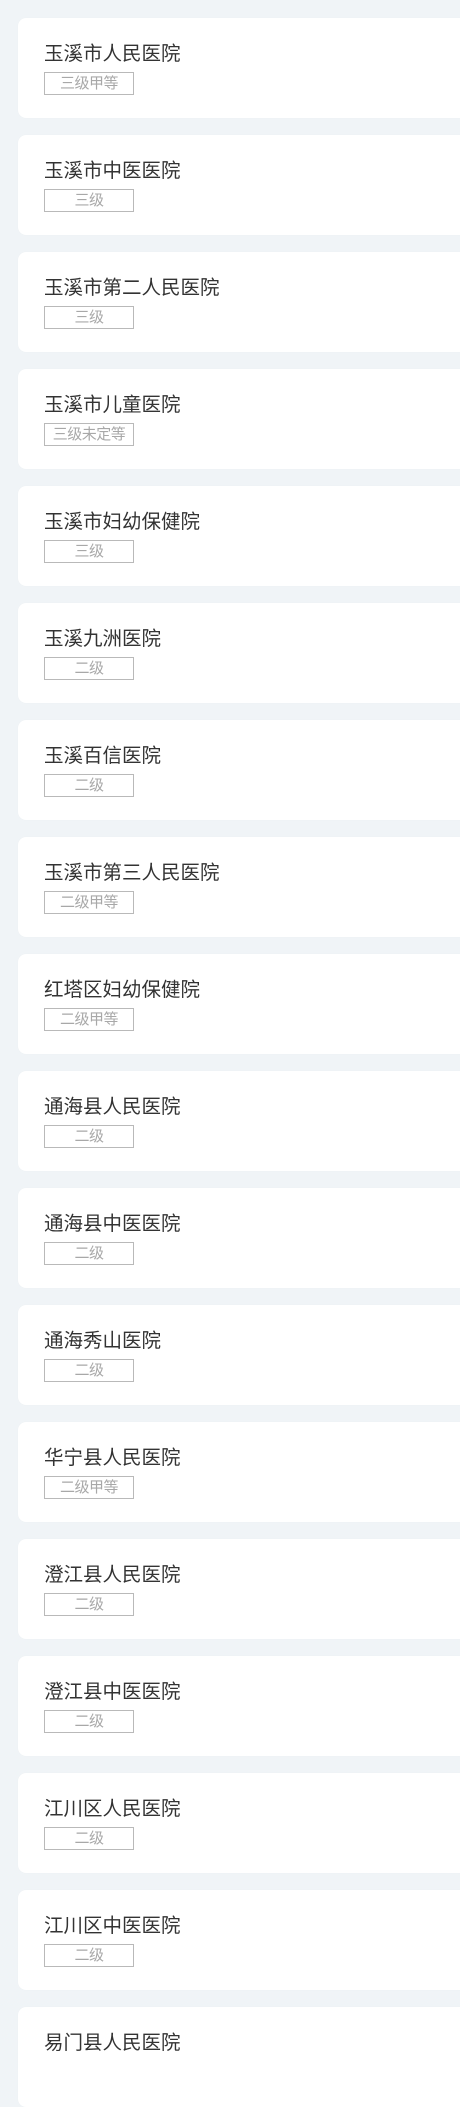 The image size is (460, 2107). I want to click on hospital-card: 玉溪市儿童医院 三级未定等, so click(239, 419).